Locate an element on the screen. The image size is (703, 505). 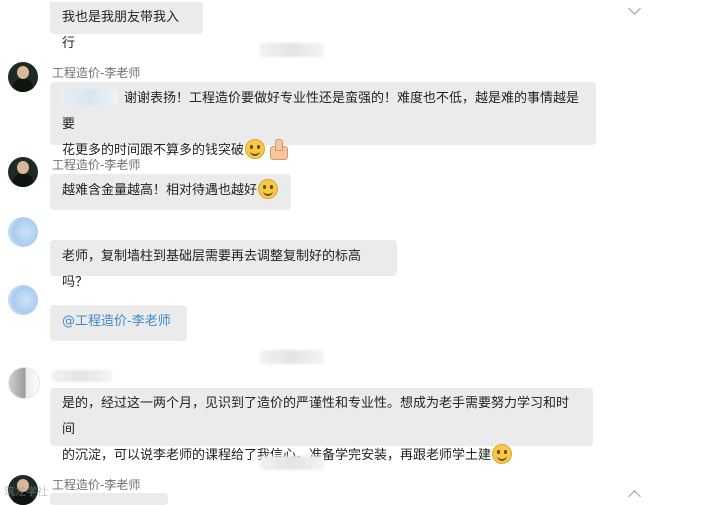
message-bubble: 越难含金量越高！相对待遇也越好 is located at coordinates (170, 192).